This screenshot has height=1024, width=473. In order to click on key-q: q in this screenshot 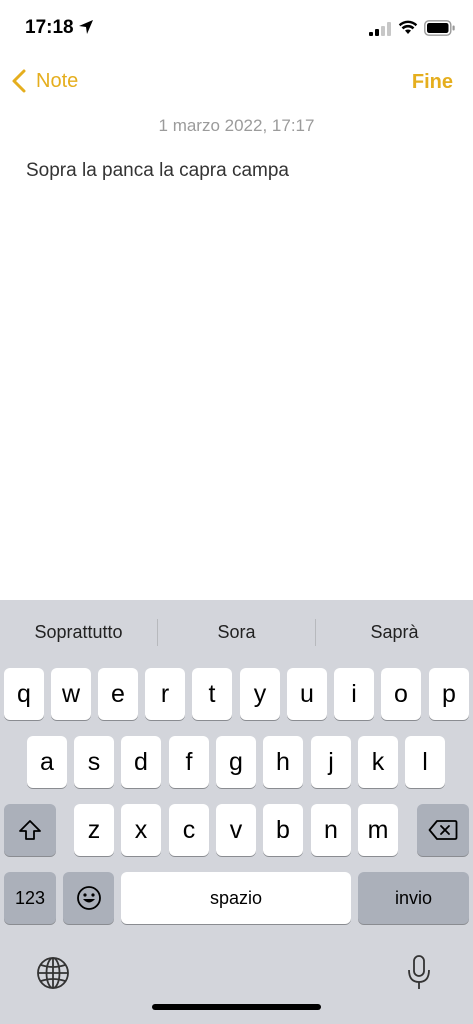, I will do `click(24, 694)`.